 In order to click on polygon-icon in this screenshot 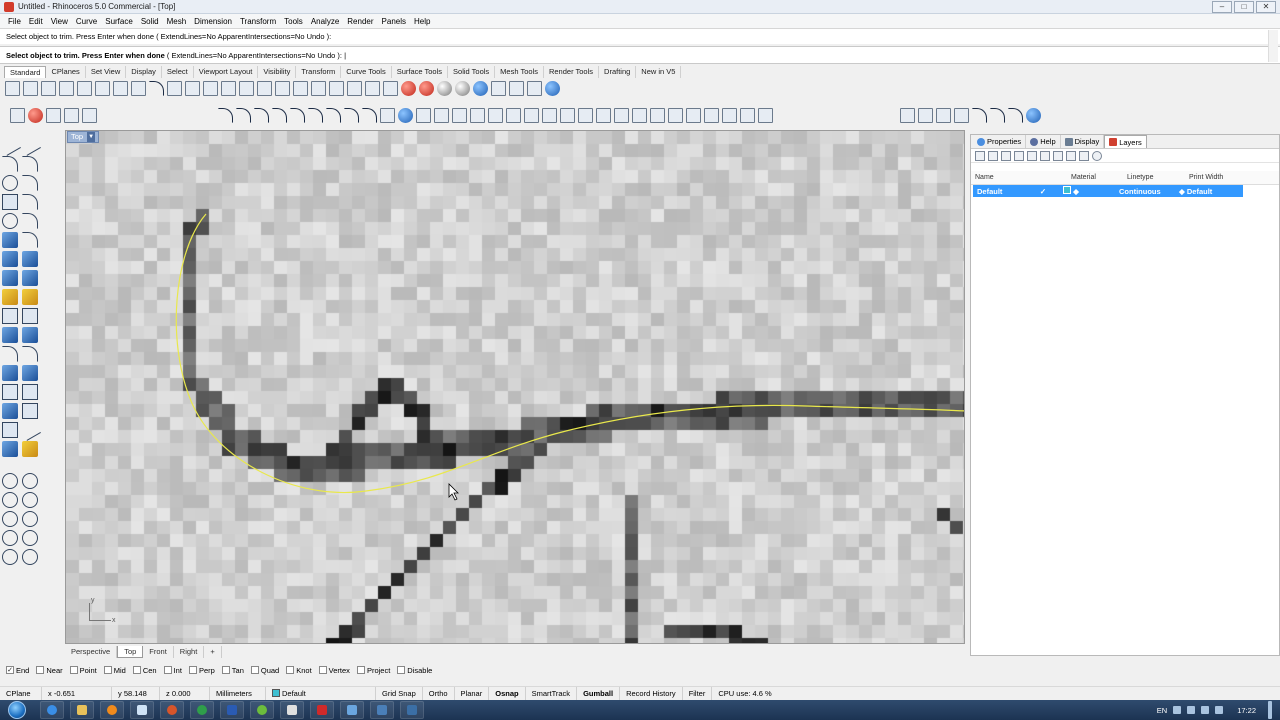, I will do `click(10, 221)`.